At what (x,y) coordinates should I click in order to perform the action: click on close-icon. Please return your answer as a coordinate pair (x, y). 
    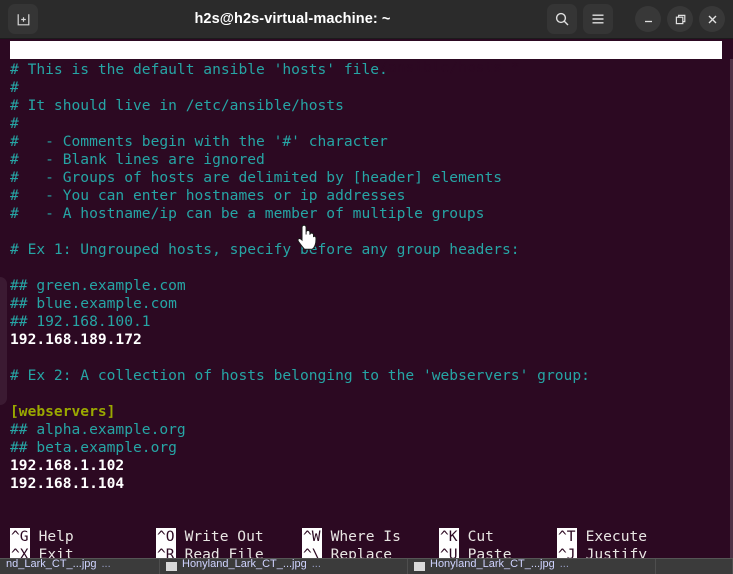
    Looking at the image, I should click on (712, 19).